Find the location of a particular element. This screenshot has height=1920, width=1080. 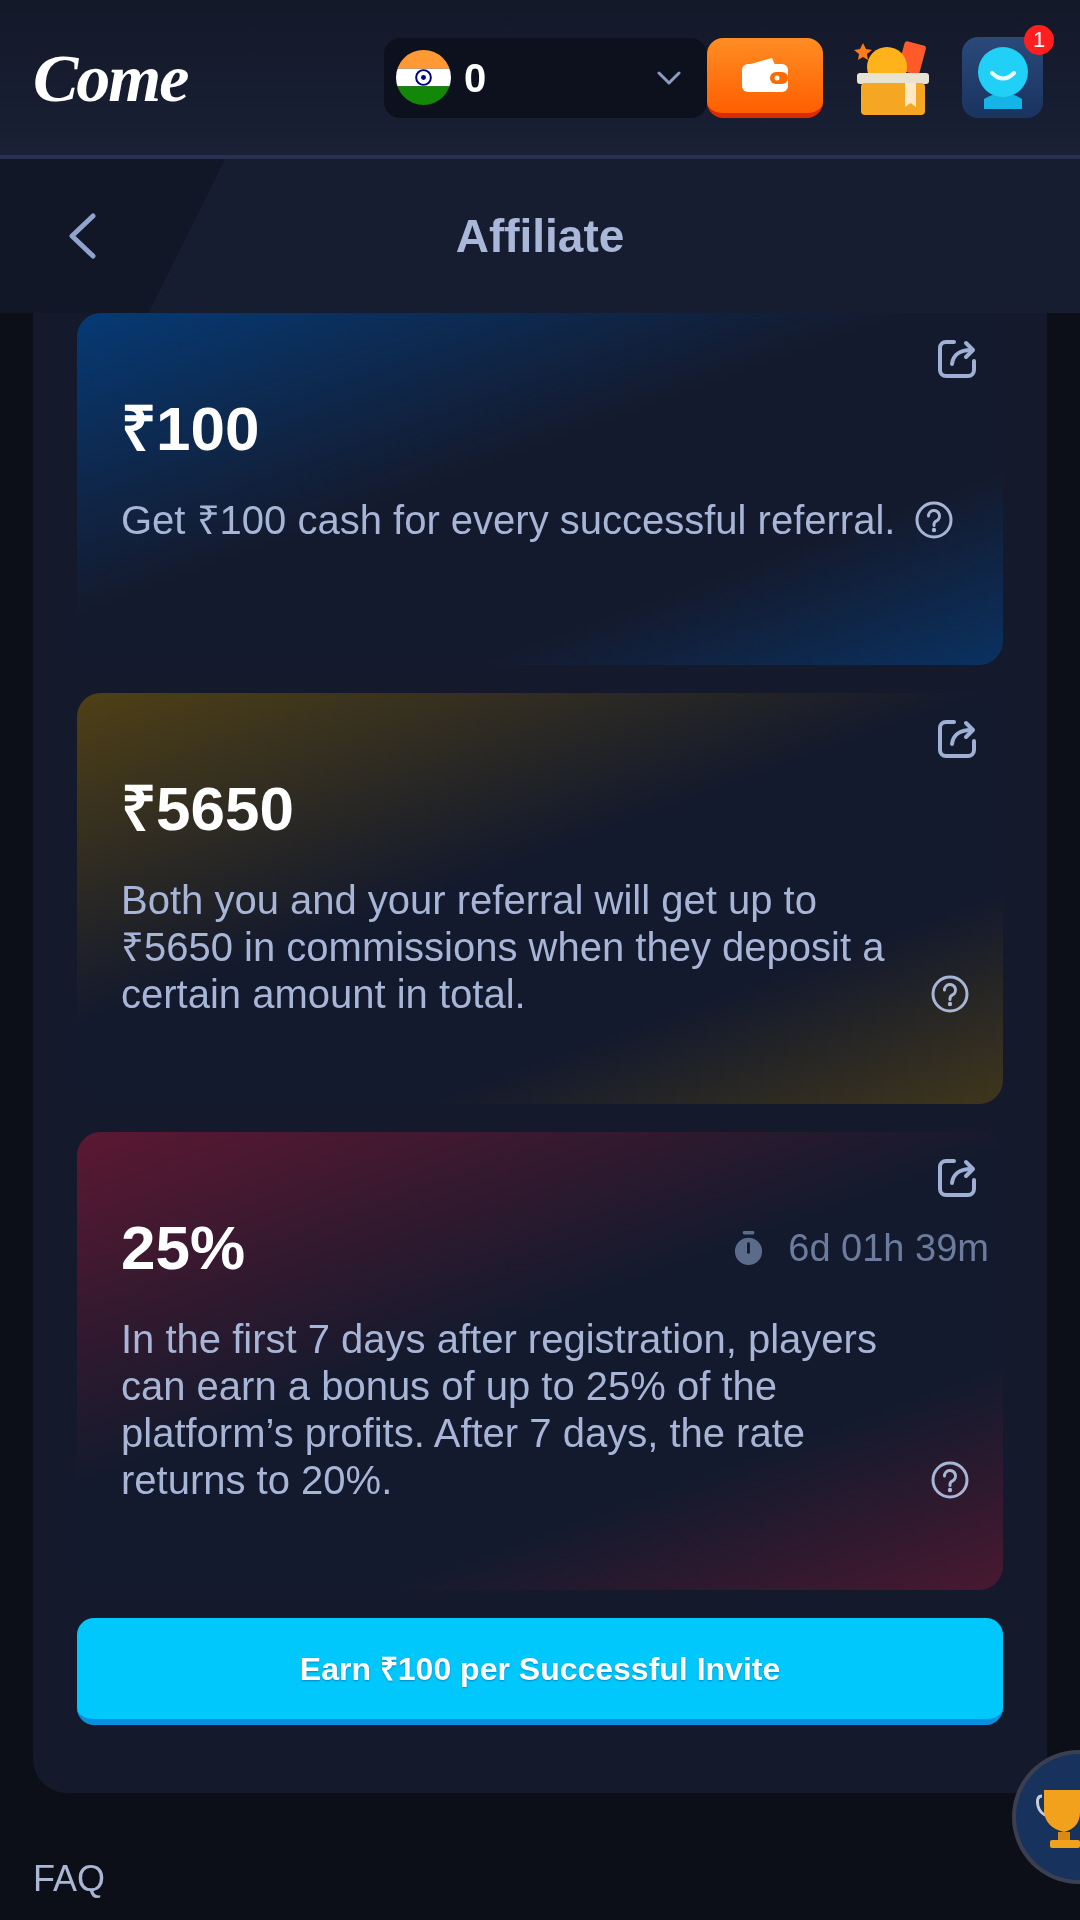

countdown-timer: 6d 01h 39m is located at coordinates (888, 1248).